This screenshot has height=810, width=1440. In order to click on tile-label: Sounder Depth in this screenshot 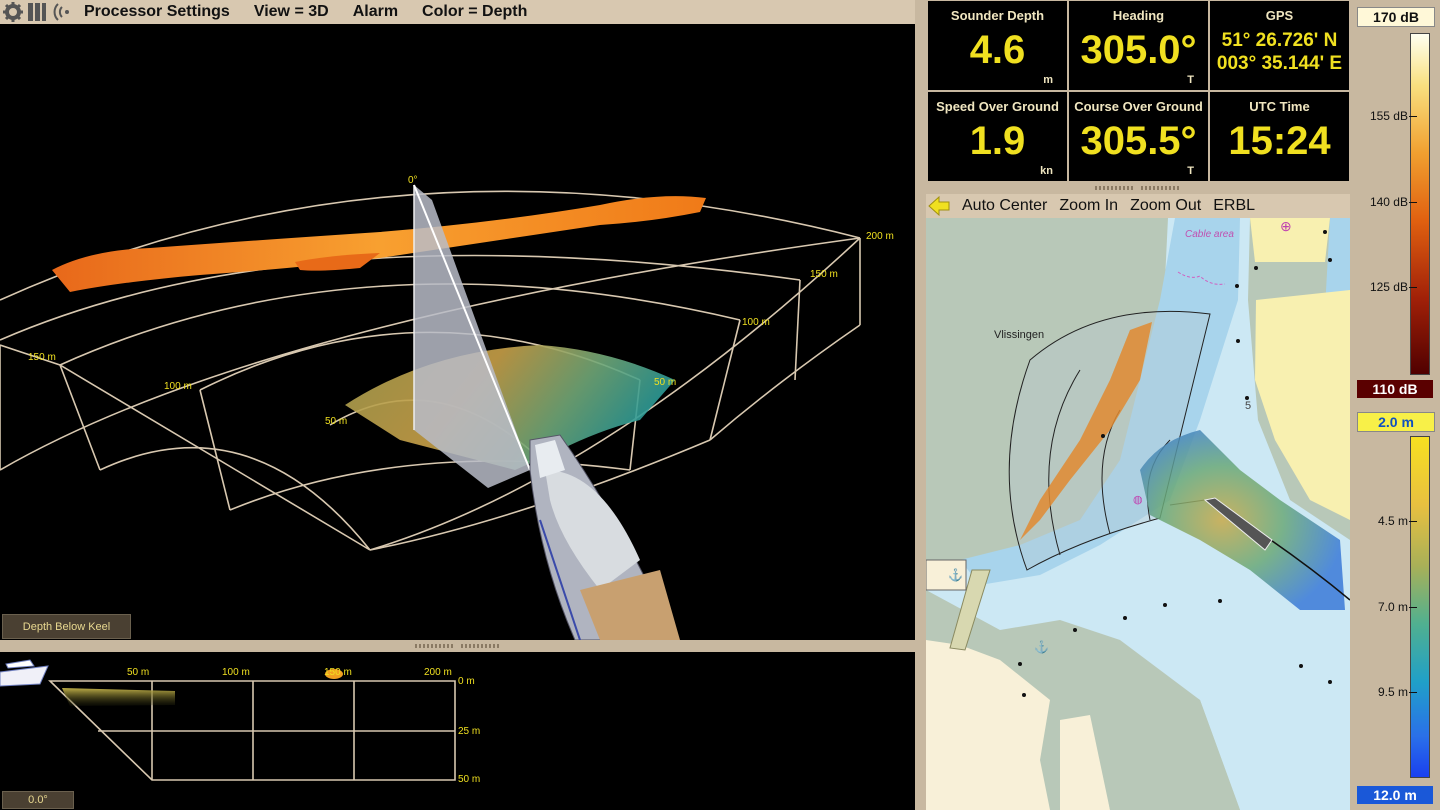, I will do `click(997, 15)`.